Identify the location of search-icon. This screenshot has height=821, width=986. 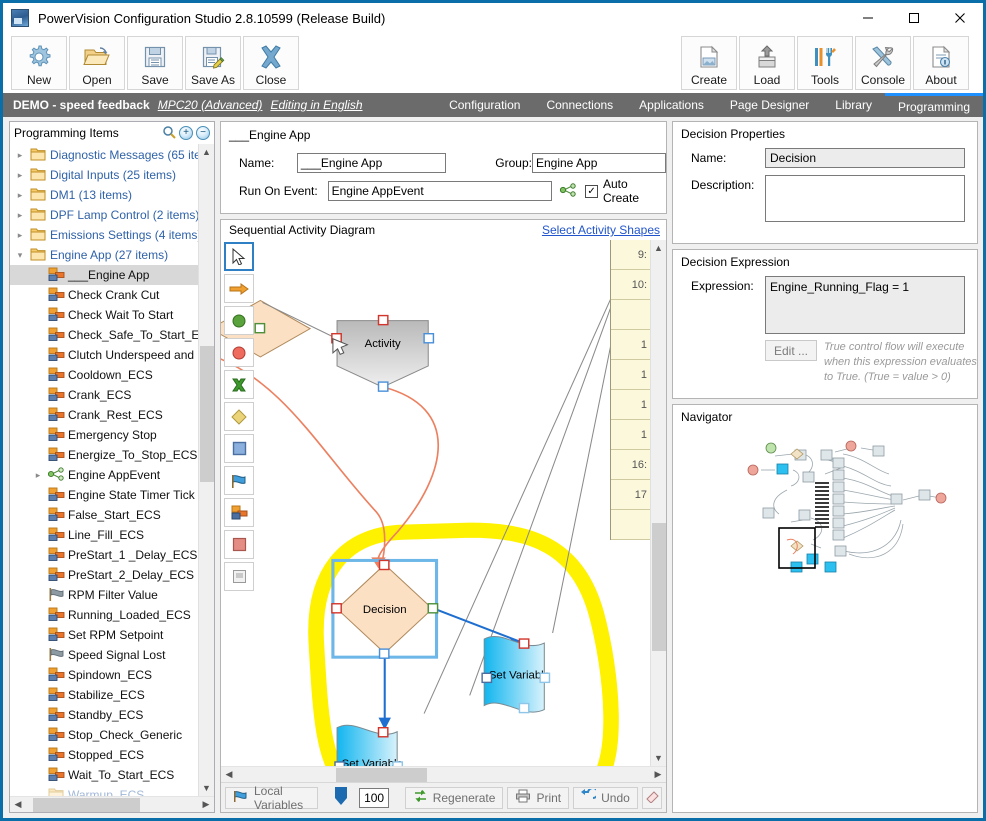
(169, 133).